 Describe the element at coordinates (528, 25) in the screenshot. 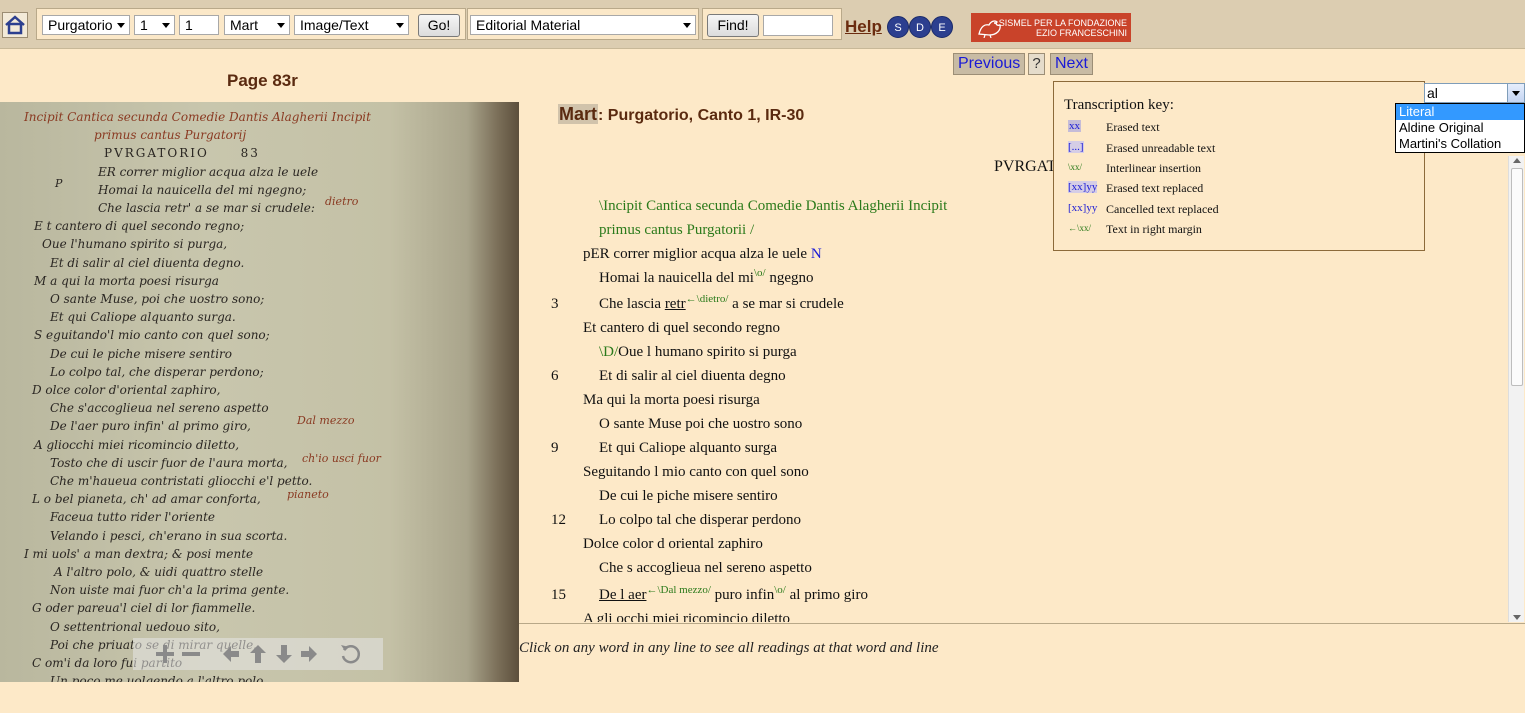

I see `material-select-value: Editorial Material` at that location.